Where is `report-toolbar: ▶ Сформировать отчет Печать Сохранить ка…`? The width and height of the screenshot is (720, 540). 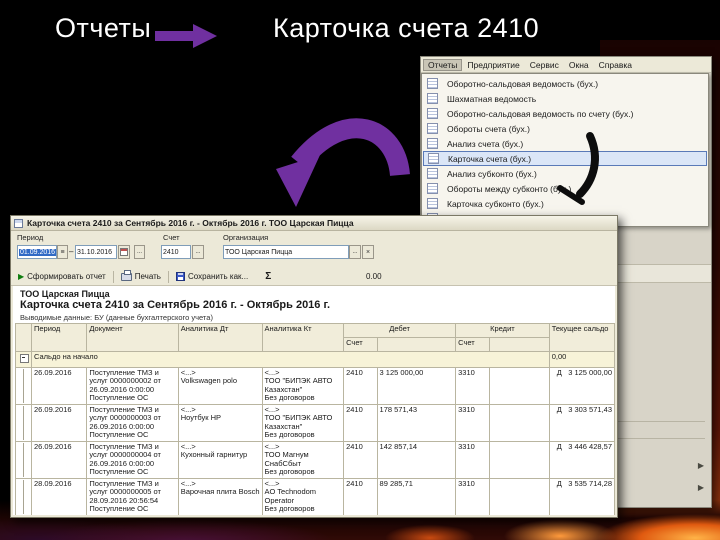
report-toolbar: ▶ Сформировать отчет Печать Сохранить ка… is located at coordinates (314, 277).